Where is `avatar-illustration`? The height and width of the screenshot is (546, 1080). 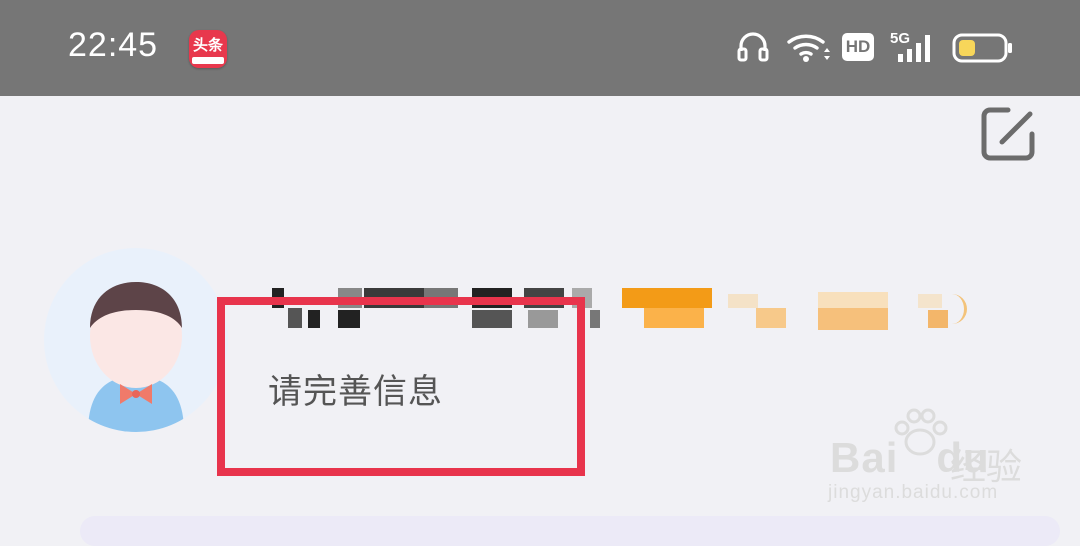 avatar-illustration is located at coordinates (136, 357).